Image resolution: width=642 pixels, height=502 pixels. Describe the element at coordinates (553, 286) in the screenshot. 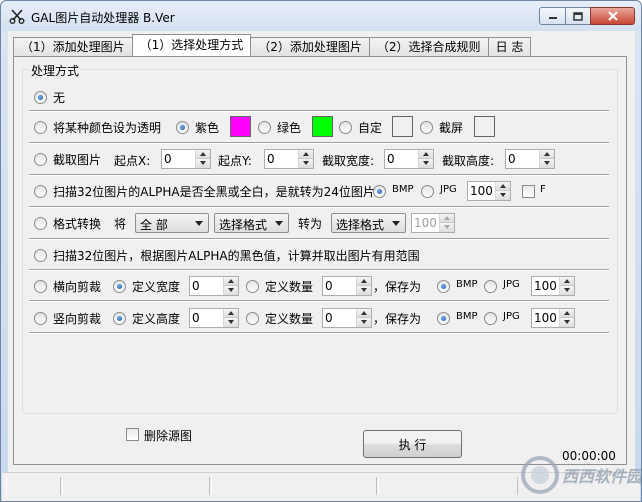

I see `hcut-quality-spinner: 100` at that location.